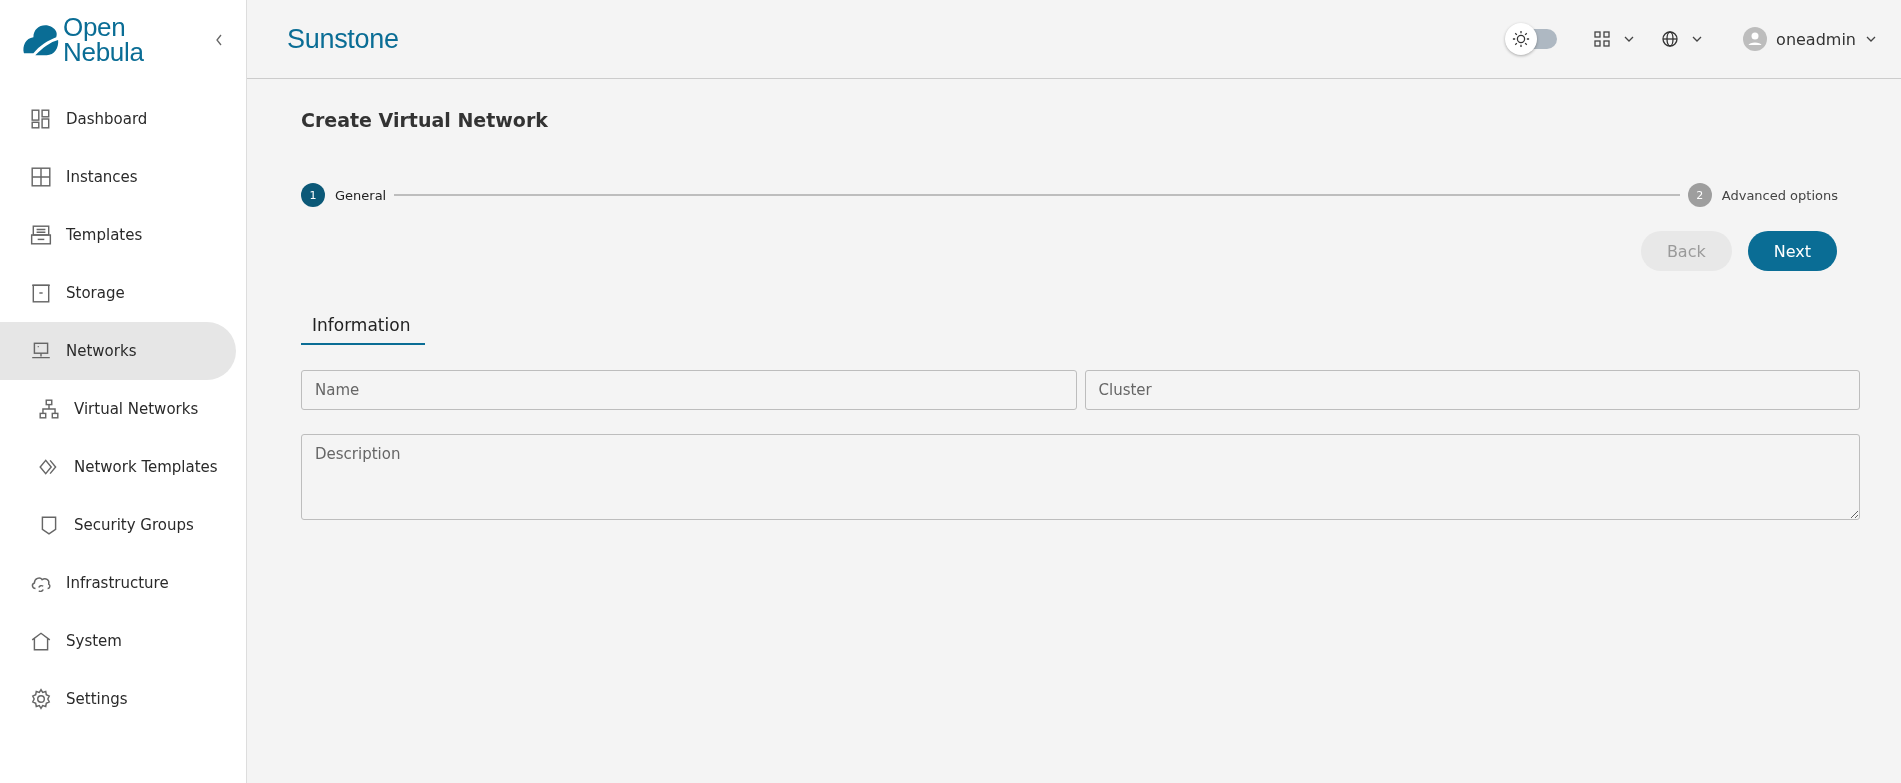 The height and width of the screenshot is (783, 1901). Describe the element at coordinates (343, 39) in the screenshot. I see `app-title: Sunstone` at that location.